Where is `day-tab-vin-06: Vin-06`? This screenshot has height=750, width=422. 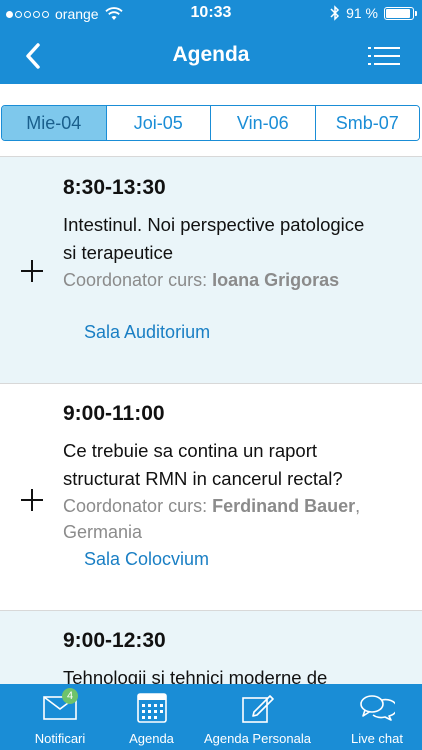 day-tab-vin-06: Vin-06 is located at coordinates (263, 123).